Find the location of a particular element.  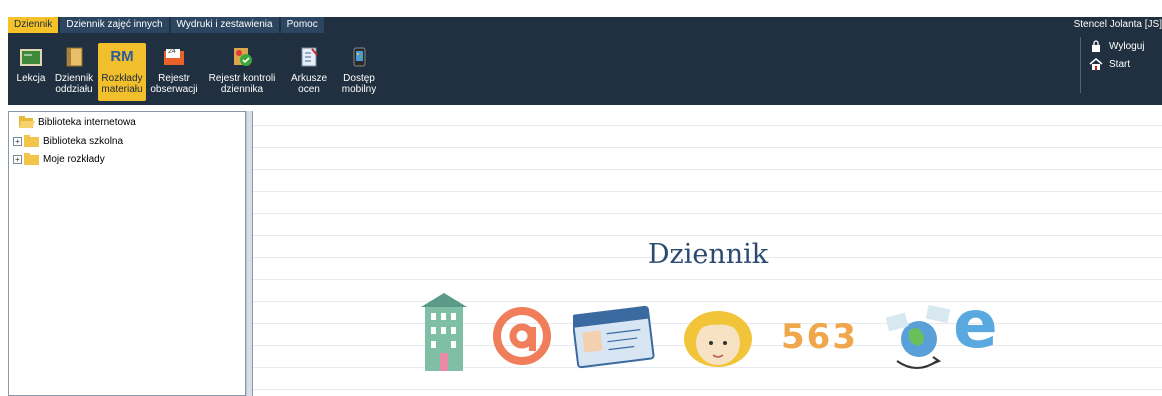

start-label: Start is located at coordinates (1120, 64).